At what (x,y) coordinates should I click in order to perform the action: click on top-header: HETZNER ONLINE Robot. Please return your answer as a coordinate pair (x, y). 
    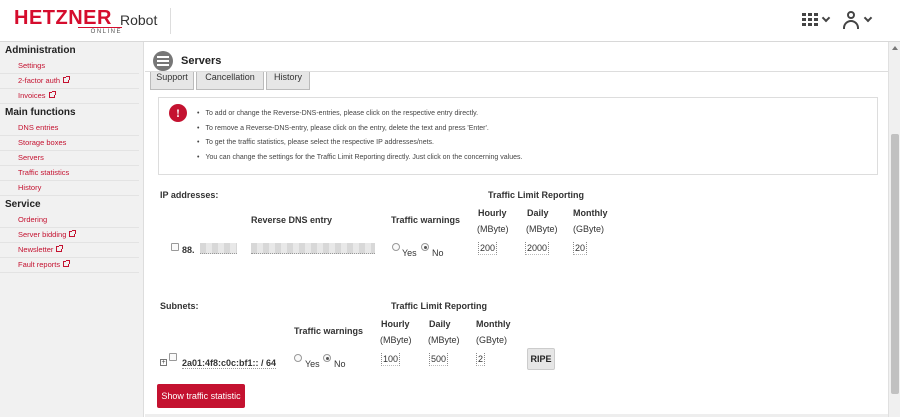
    Looking at the image, I should click on (450, 21).